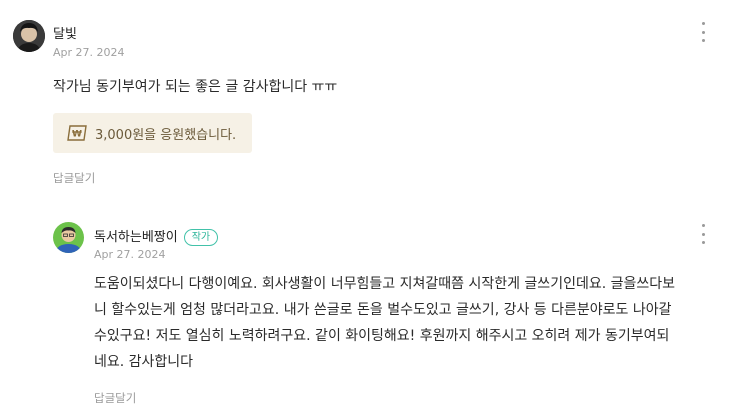 Image resolution: width=731 pixels, height=414 pixels. I want to click on comment-more-icon, so click(703, 32).